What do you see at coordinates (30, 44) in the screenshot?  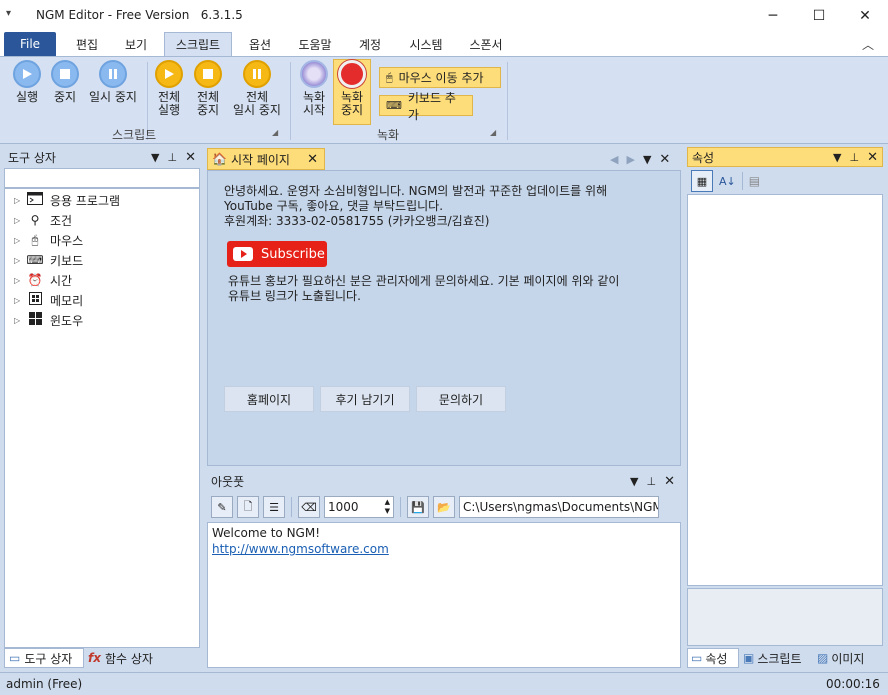 I see `tab-file: File` at bounding box center [30, 44].